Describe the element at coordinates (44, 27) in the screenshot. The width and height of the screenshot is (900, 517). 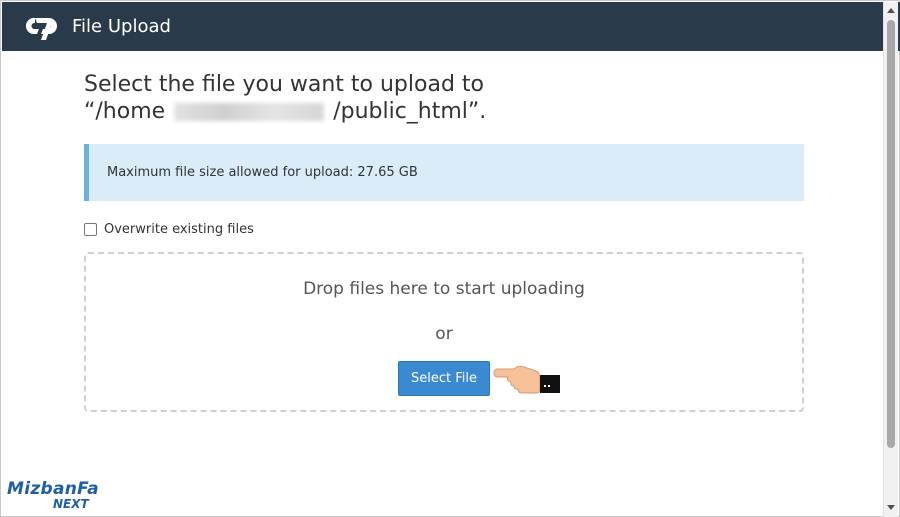
I see `cpanel-logo-icon` at that location.